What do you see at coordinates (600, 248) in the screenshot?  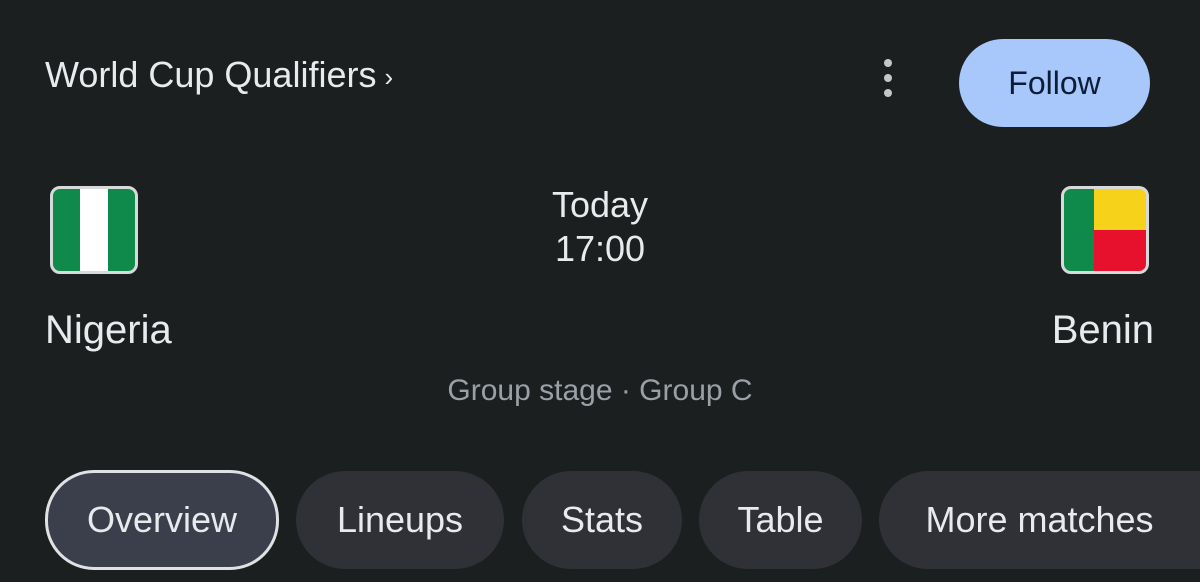 I see `match-time: 17:00` at bounding box center [600, 248].